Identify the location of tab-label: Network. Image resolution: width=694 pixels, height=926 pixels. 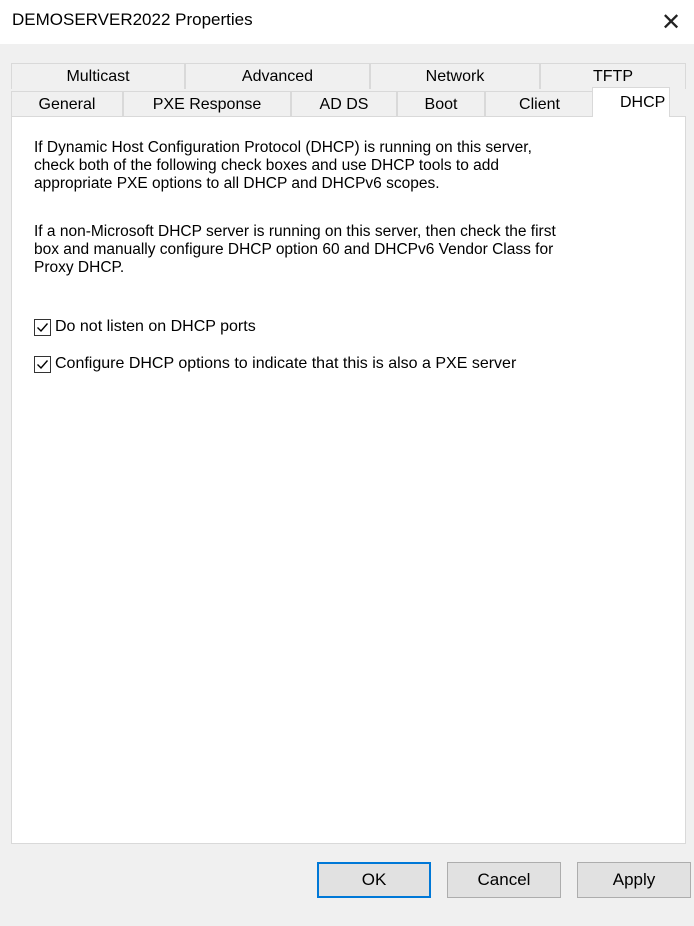
(455, 76).